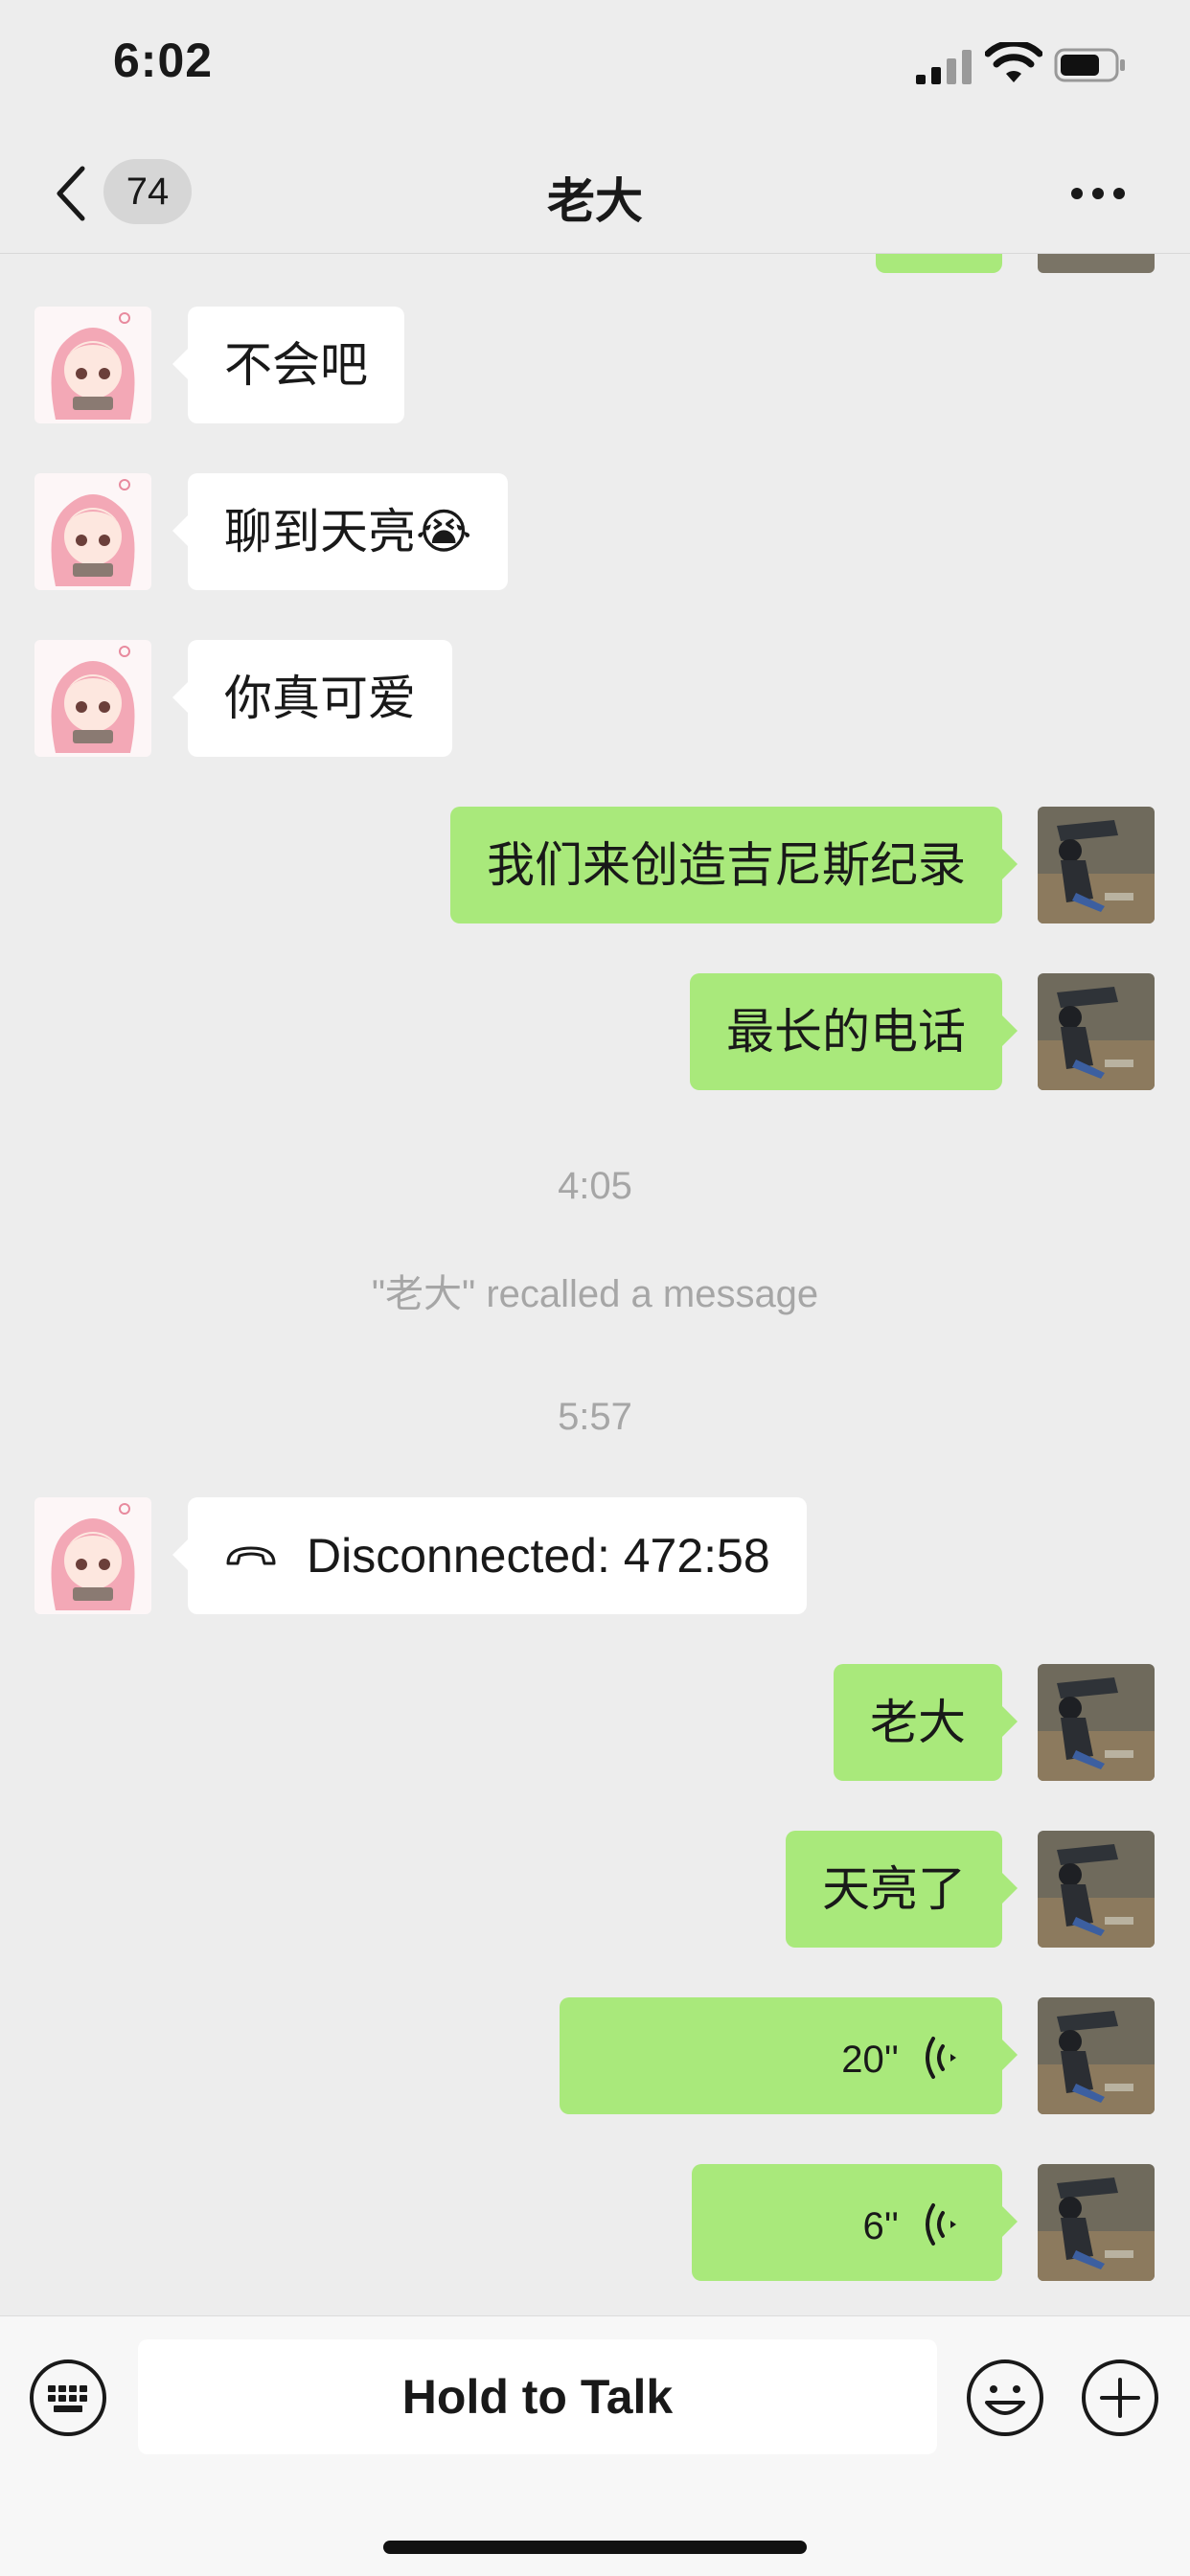  I want to click on received-message-bubble: 不会吧, so click(288, 365).